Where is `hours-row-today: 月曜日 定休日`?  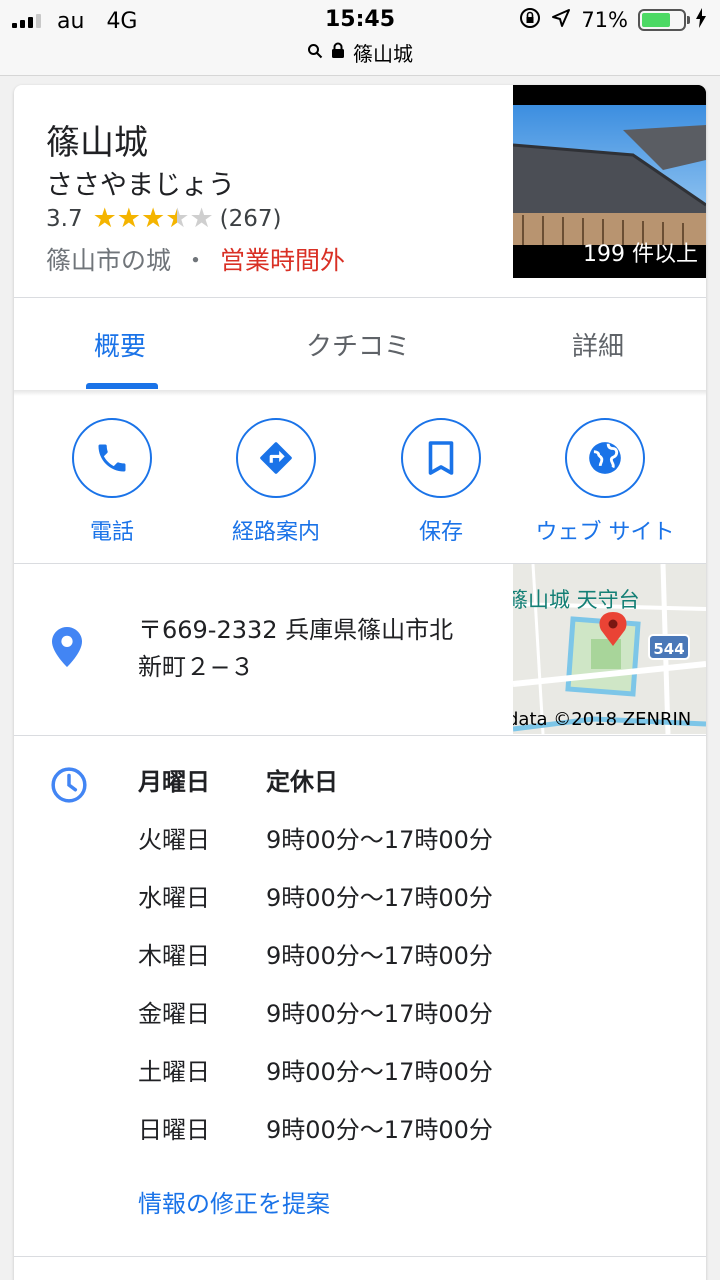 hours-row-today: 月曜日 定休日 is located at coordinates (315, 791).